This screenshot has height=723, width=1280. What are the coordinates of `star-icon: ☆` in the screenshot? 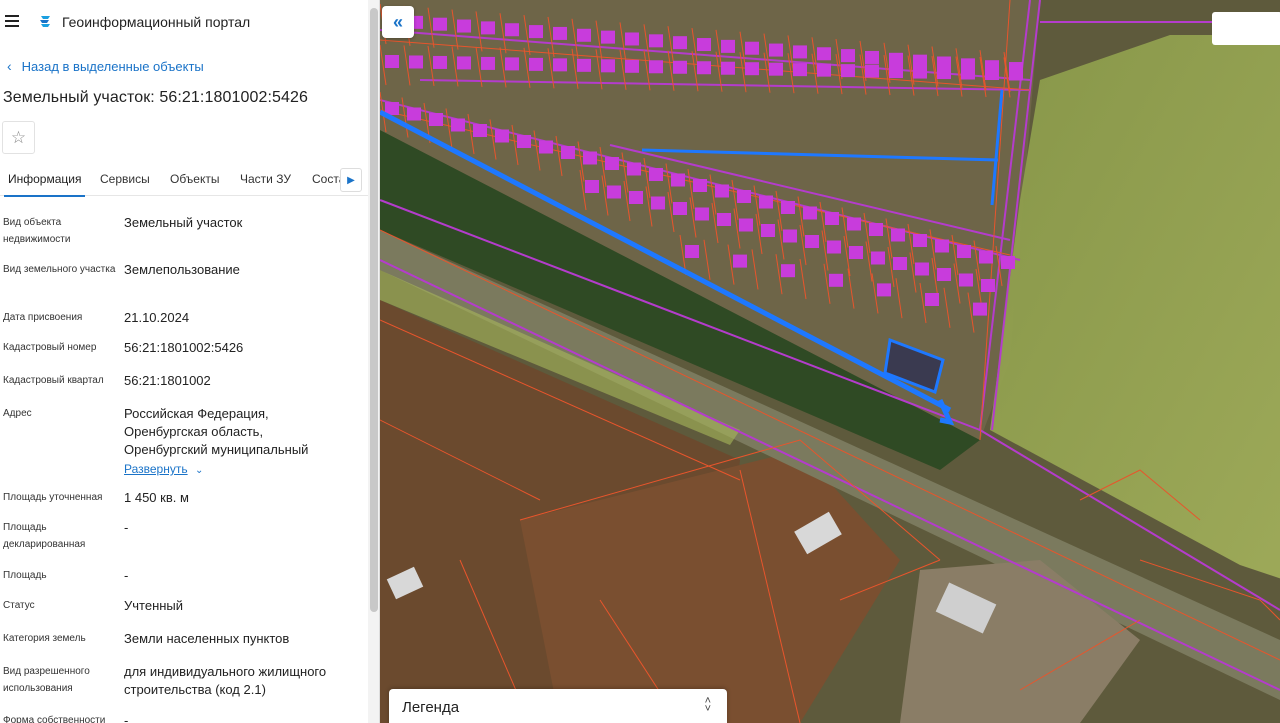 It's located at (18, 137).